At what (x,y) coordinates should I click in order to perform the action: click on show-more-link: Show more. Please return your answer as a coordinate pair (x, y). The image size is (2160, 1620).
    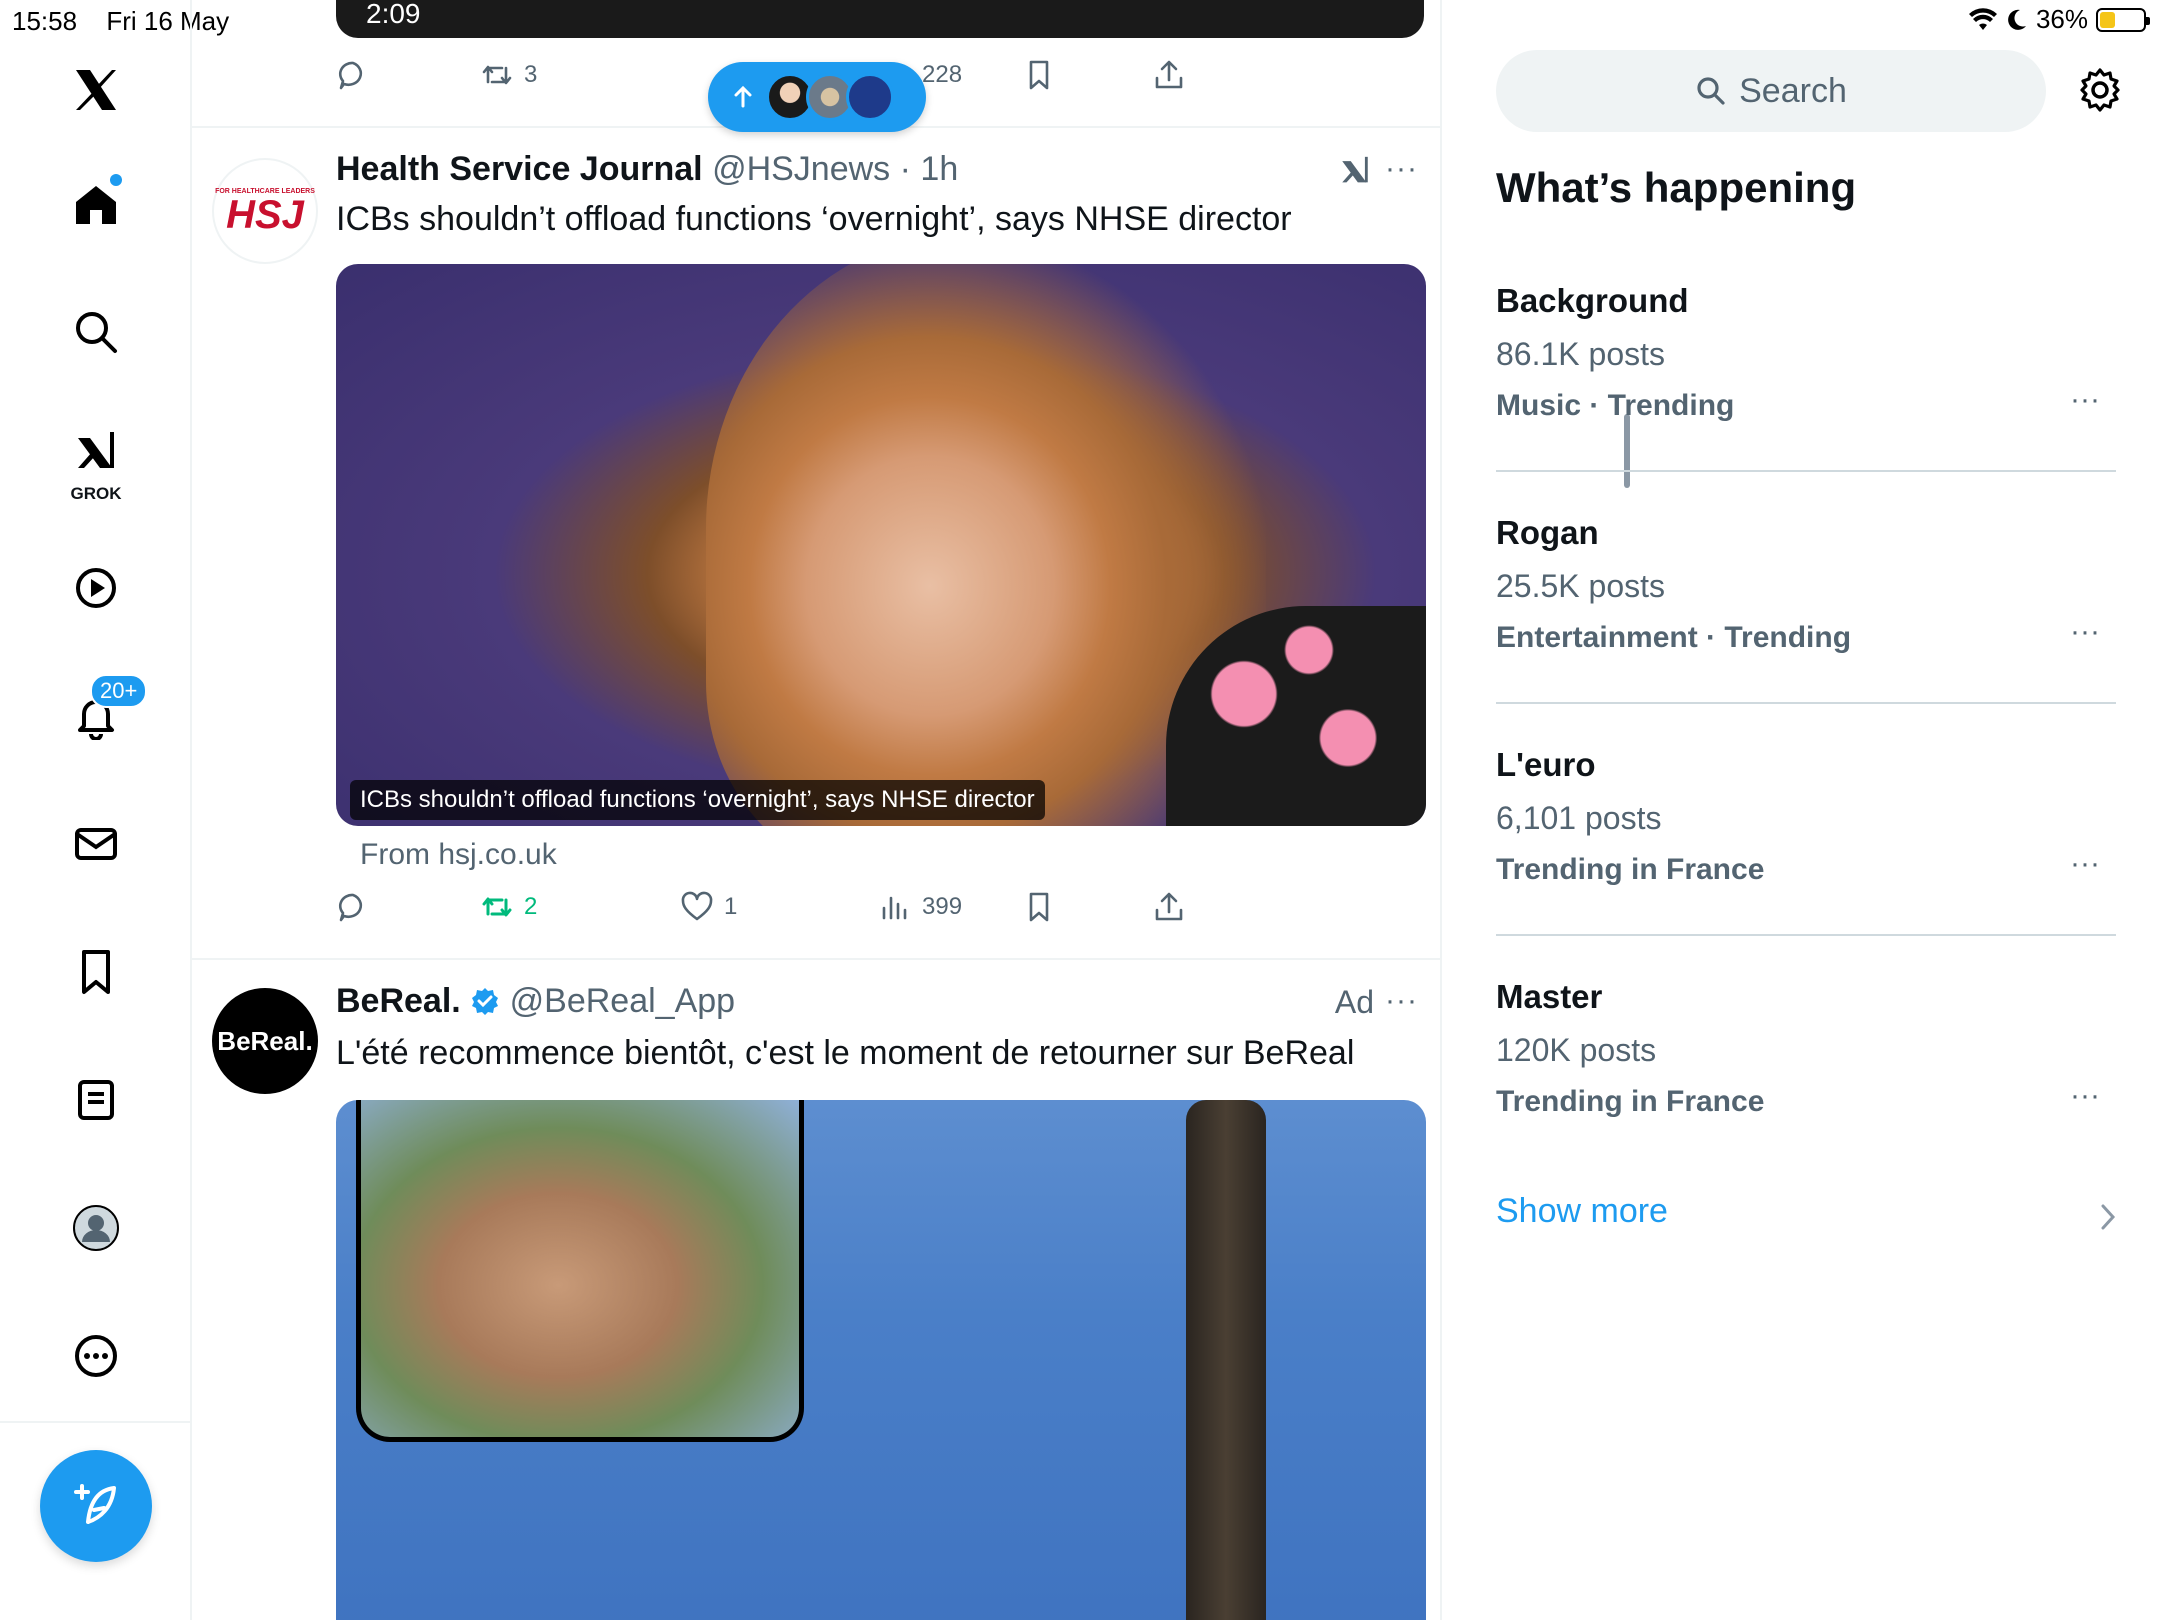
    Looking at the image, I should click on (1582, 1211).